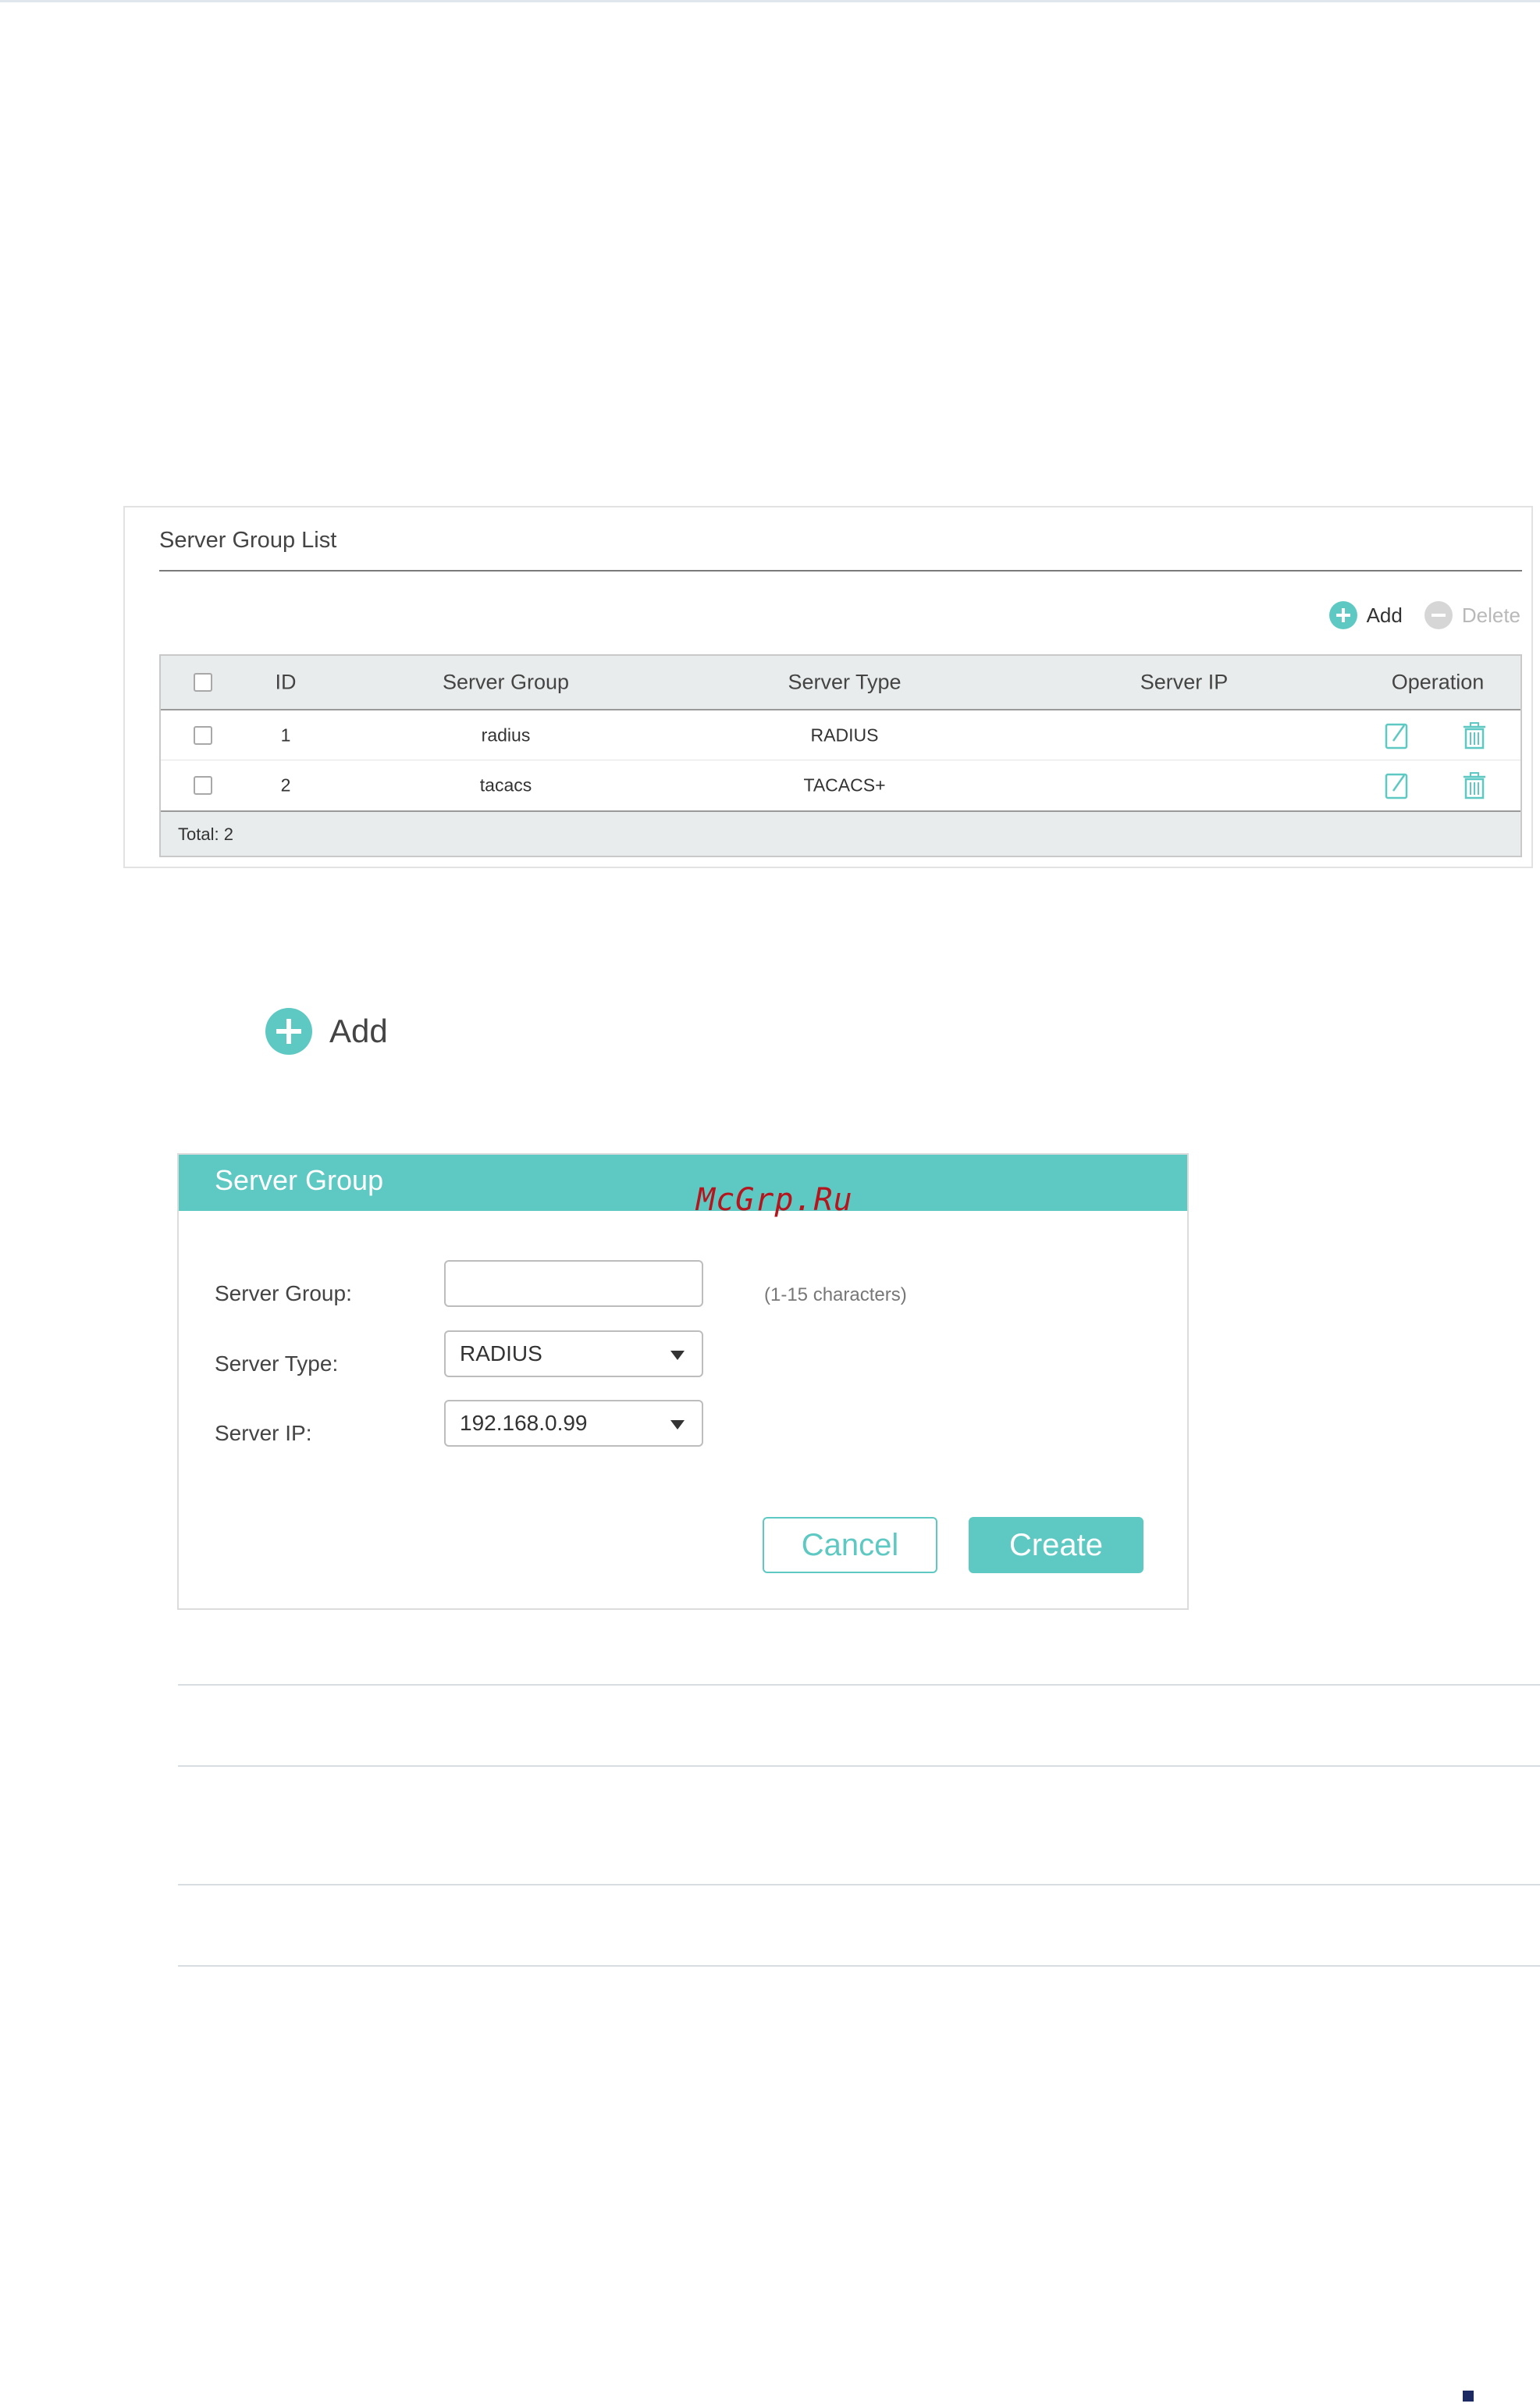 This screenshot has width=1540, height=2407. I want to click on panel-divider, so click(840, 570).